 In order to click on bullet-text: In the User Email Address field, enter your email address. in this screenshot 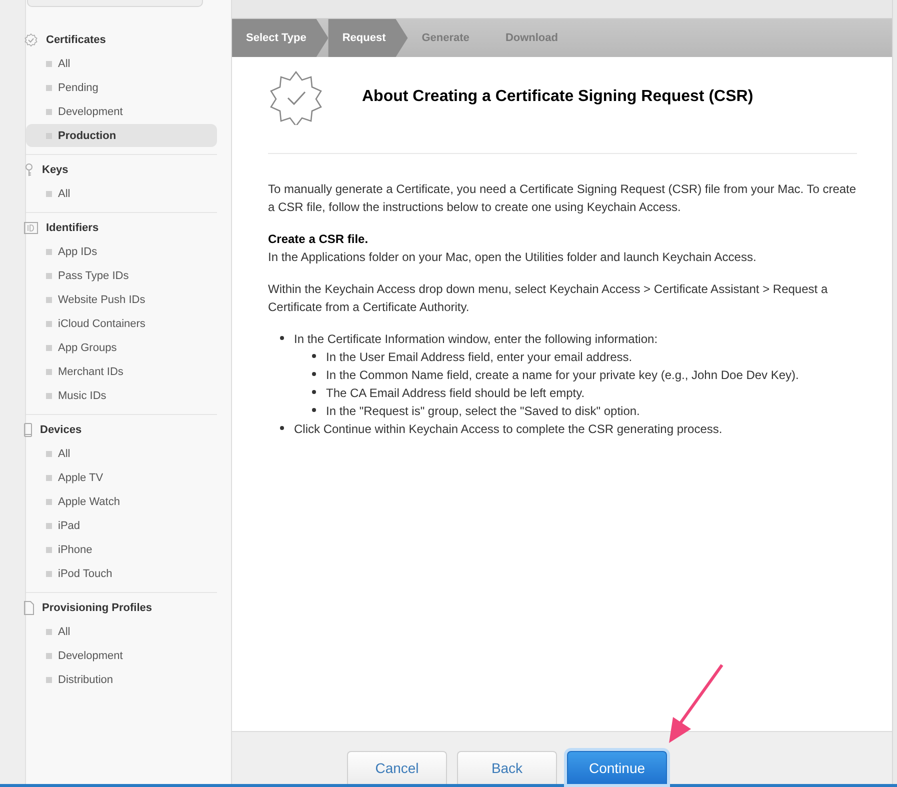, I will do `click(479, 357)`.